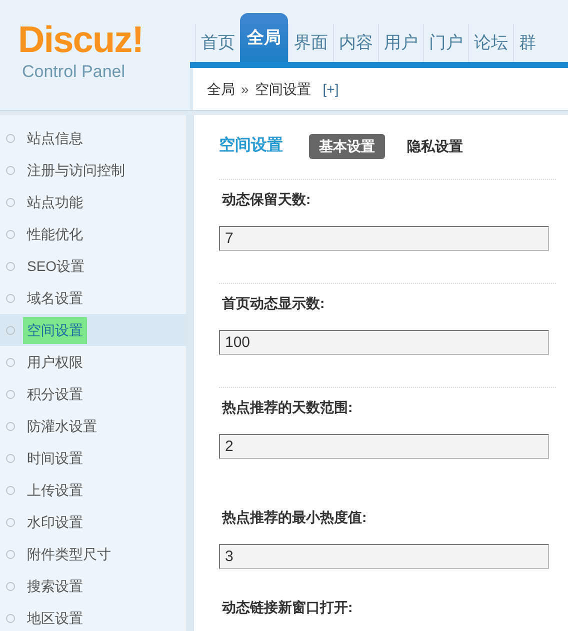 The width and height of the screenshot is (568, 631). I want to click on settings-tab: 基本设置, so click(347, 146).